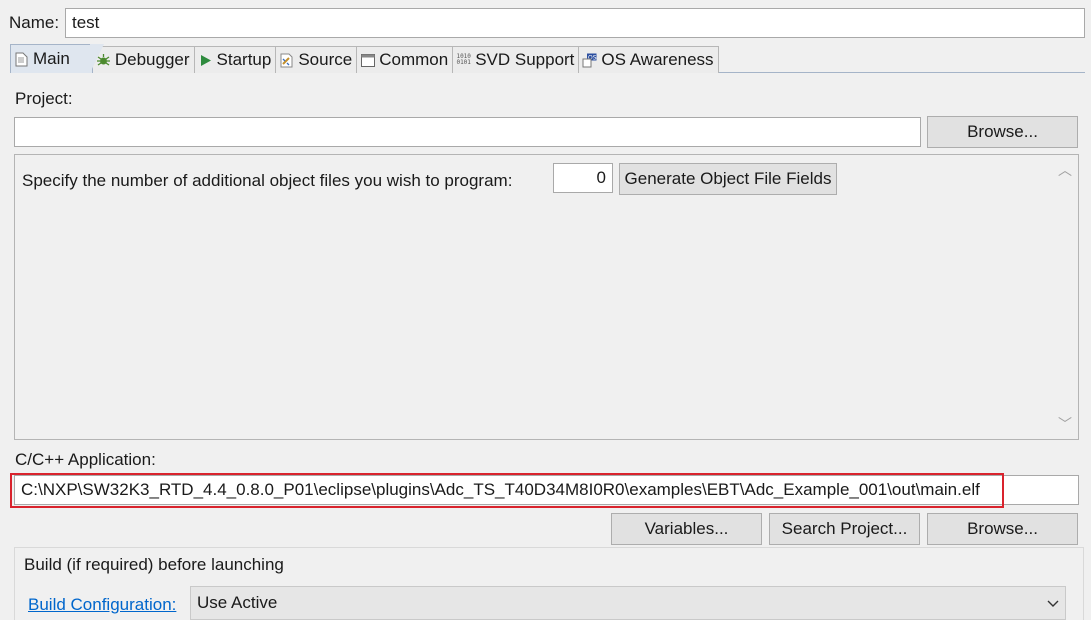 This screenshot has height=620, width=1091. Describe the element at coordinates (1065, 170) in the screenshot. I see `scroll-up-icon: ︿` at that location.